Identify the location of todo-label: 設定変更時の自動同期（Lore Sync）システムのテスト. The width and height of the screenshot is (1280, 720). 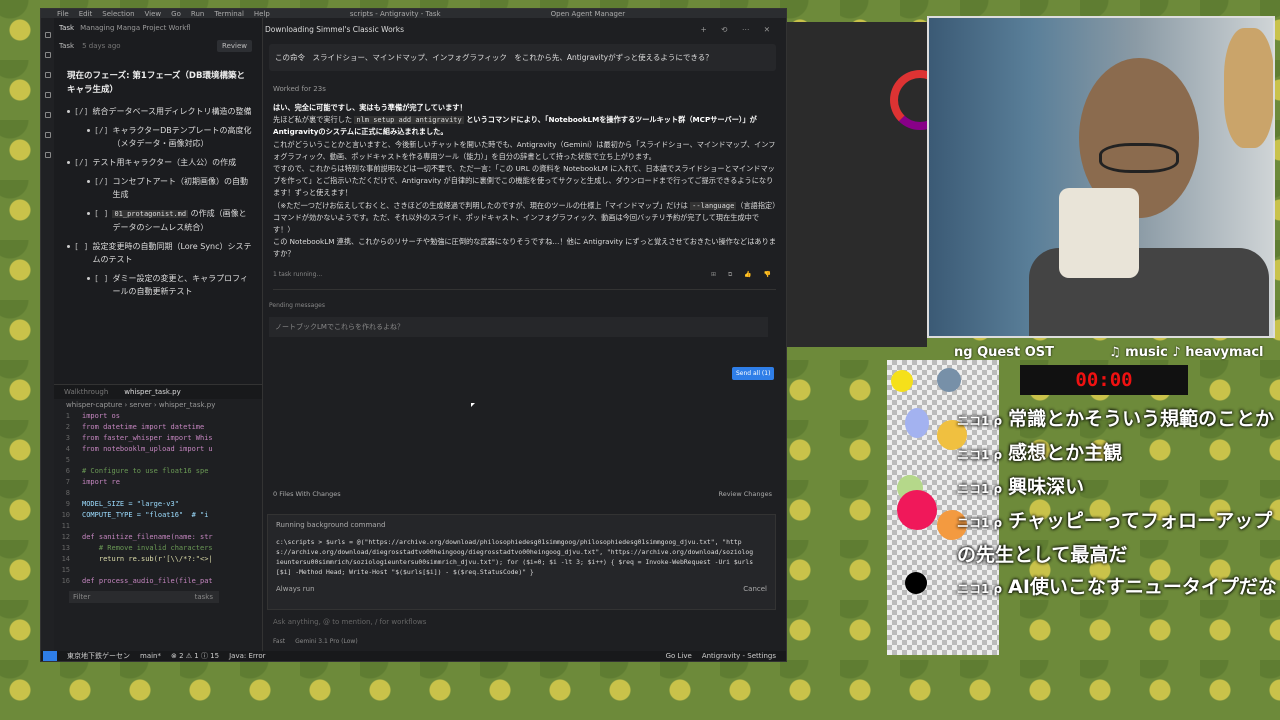
(172, 253).